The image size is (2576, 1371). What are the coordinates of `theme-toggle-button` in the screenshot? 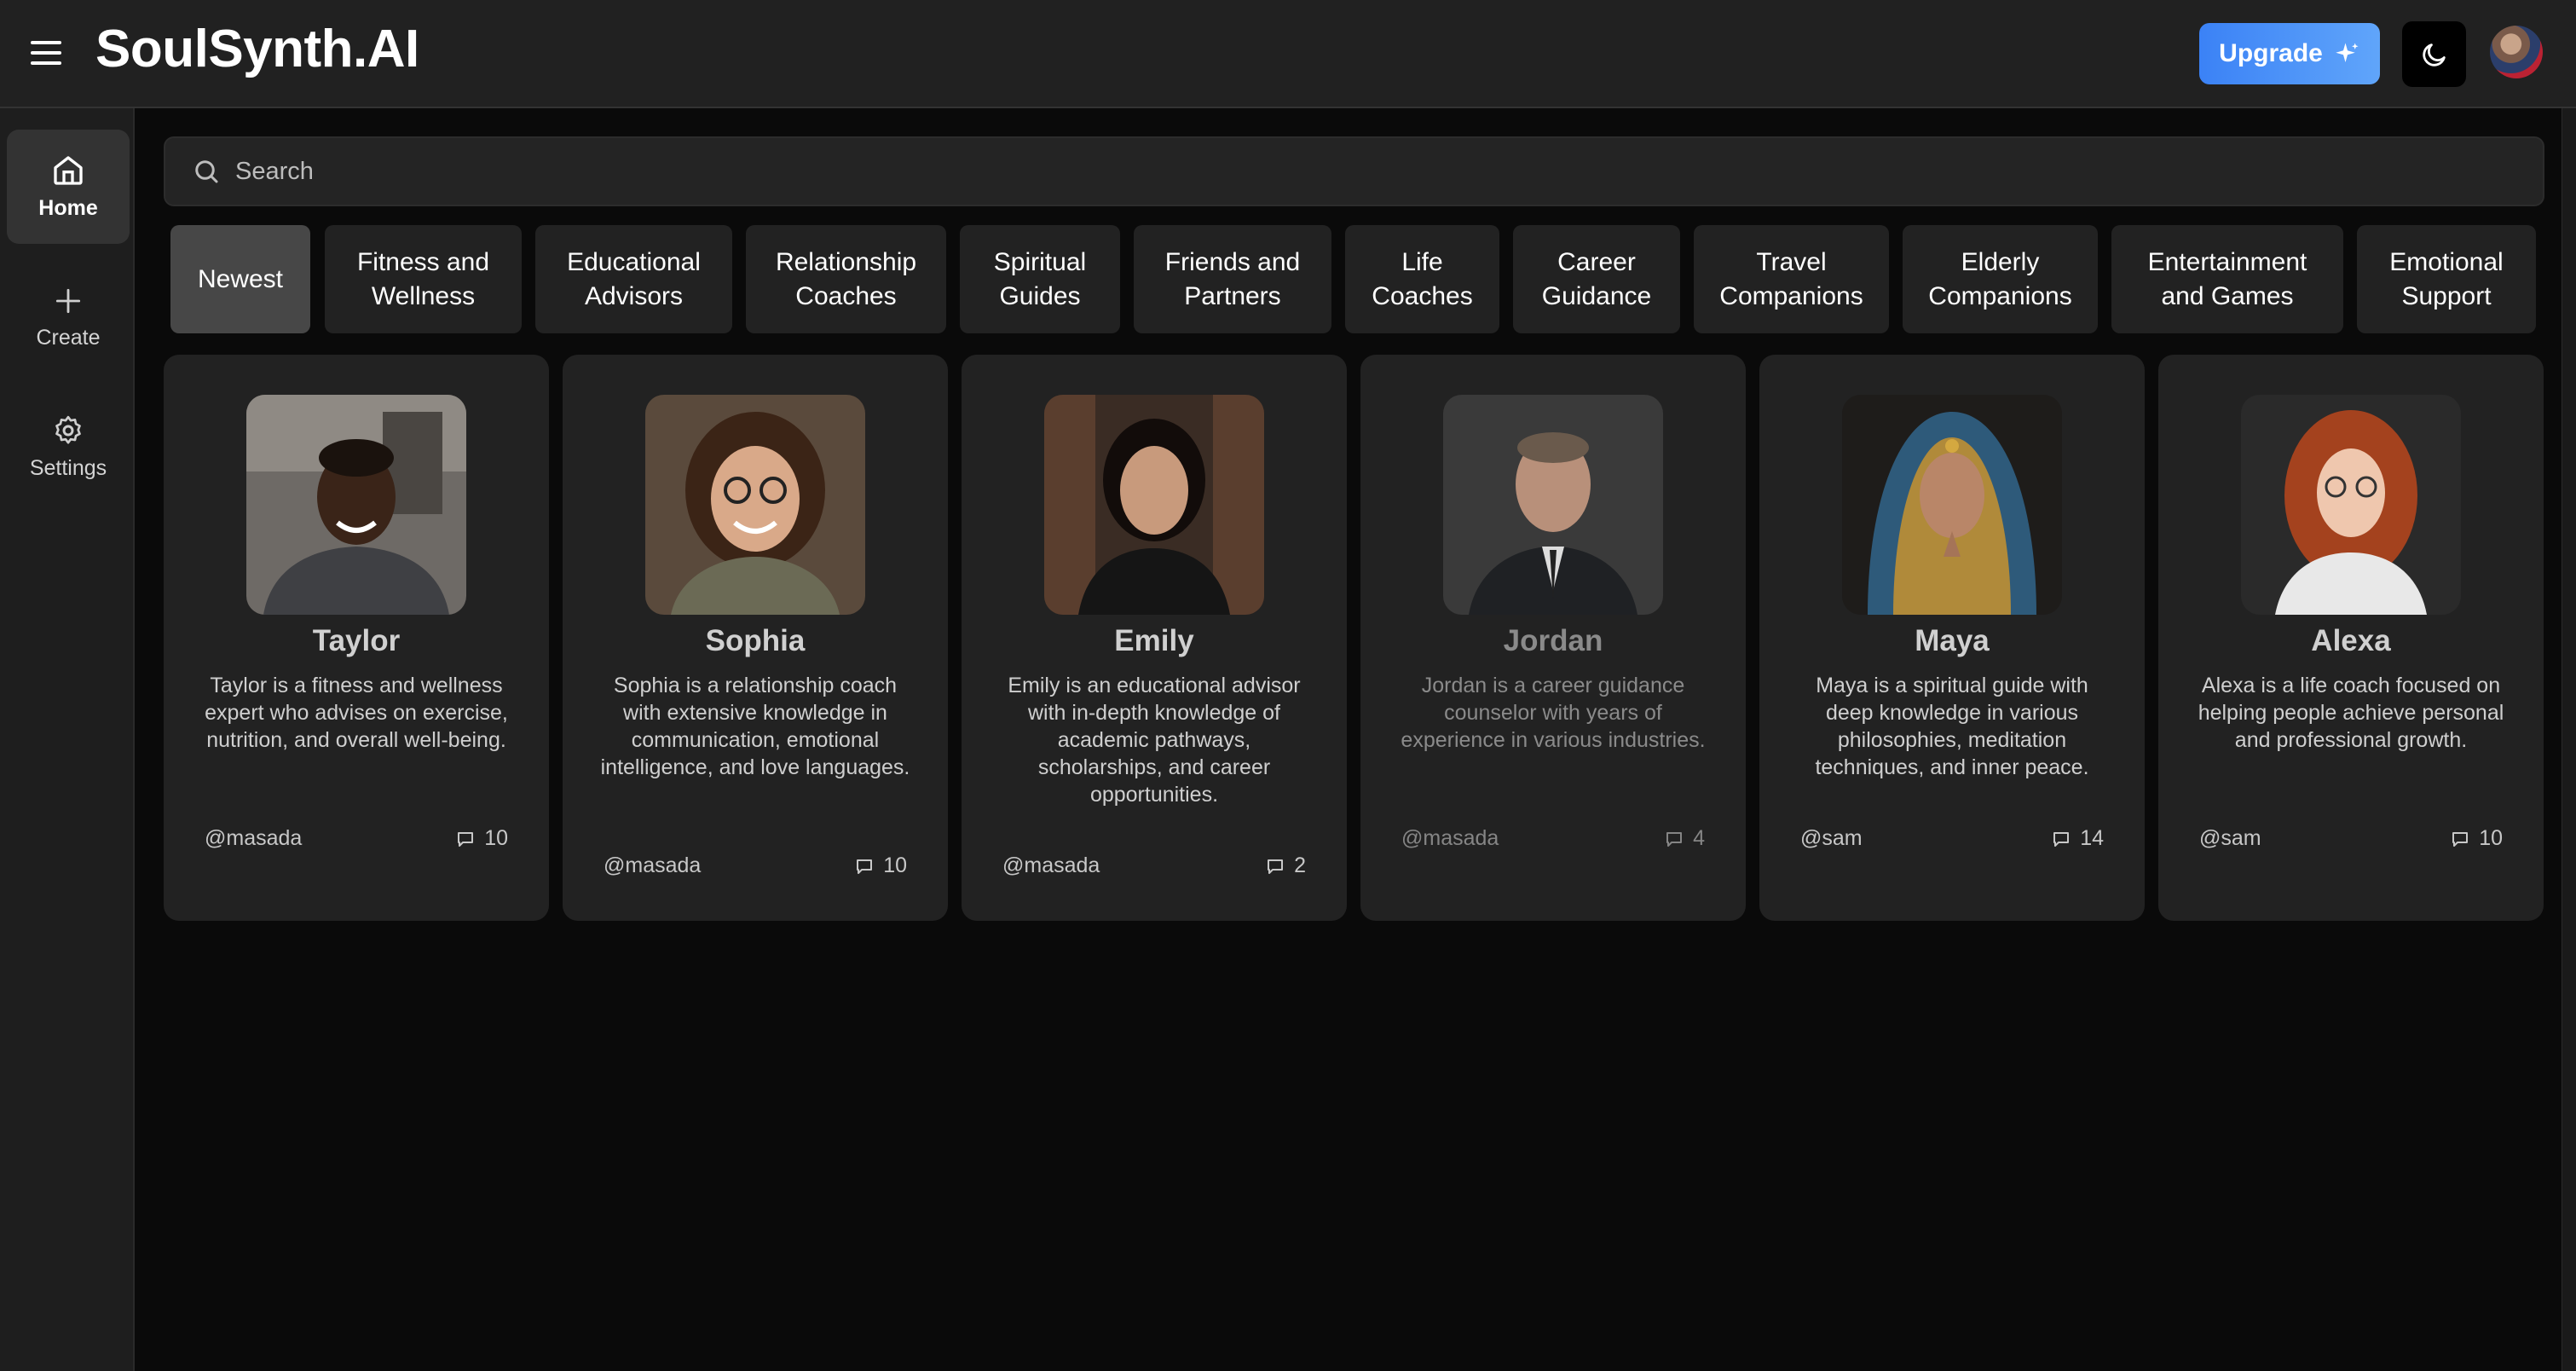 It's located at (2434, 54).